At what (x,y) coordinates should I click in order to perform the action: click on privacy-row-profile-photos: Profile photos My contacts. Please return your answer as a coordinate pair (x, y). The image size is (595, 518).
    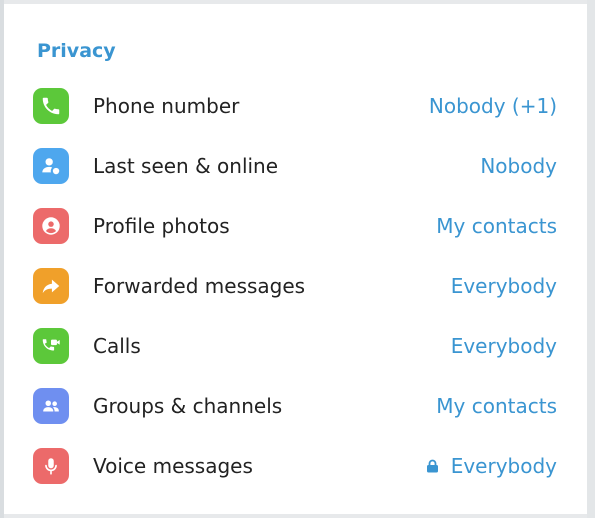
    Looking at the image, I should click on (295, 226).